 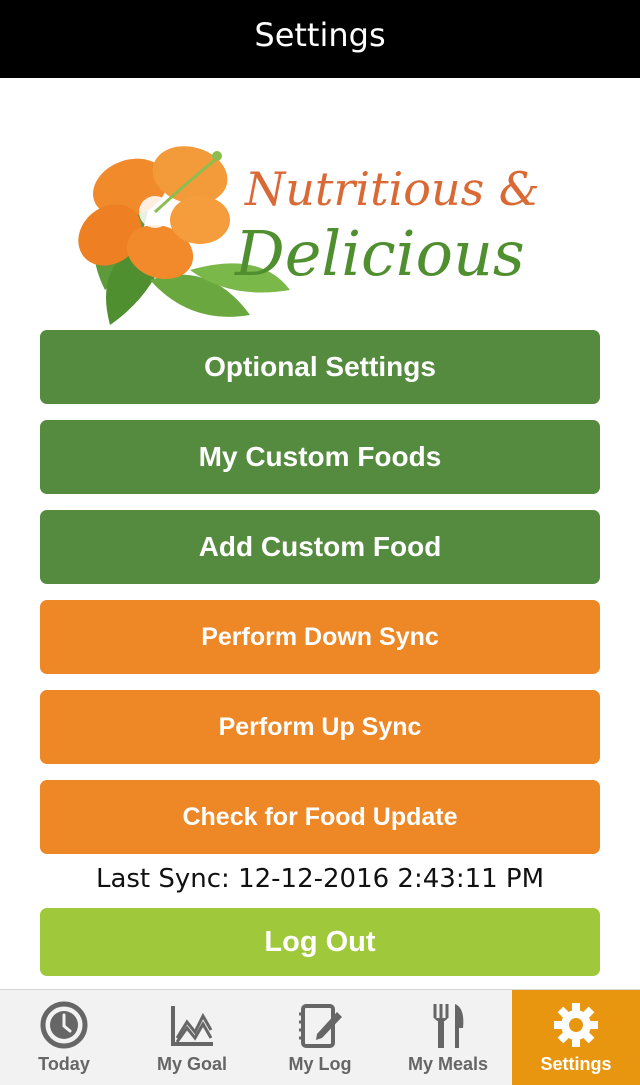 I want to click on navigation-bar: Settings, so click(x=320, y=39).